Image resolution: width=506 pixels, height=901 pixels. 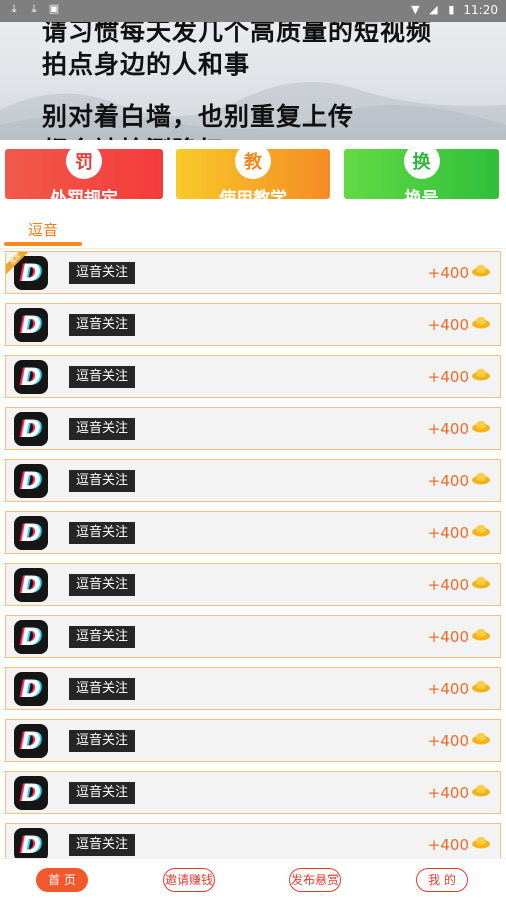 What do you see at coordinates (43, 244) in the screenshot?
I see `tab-active-indicator` at bounding box center [43, 244].